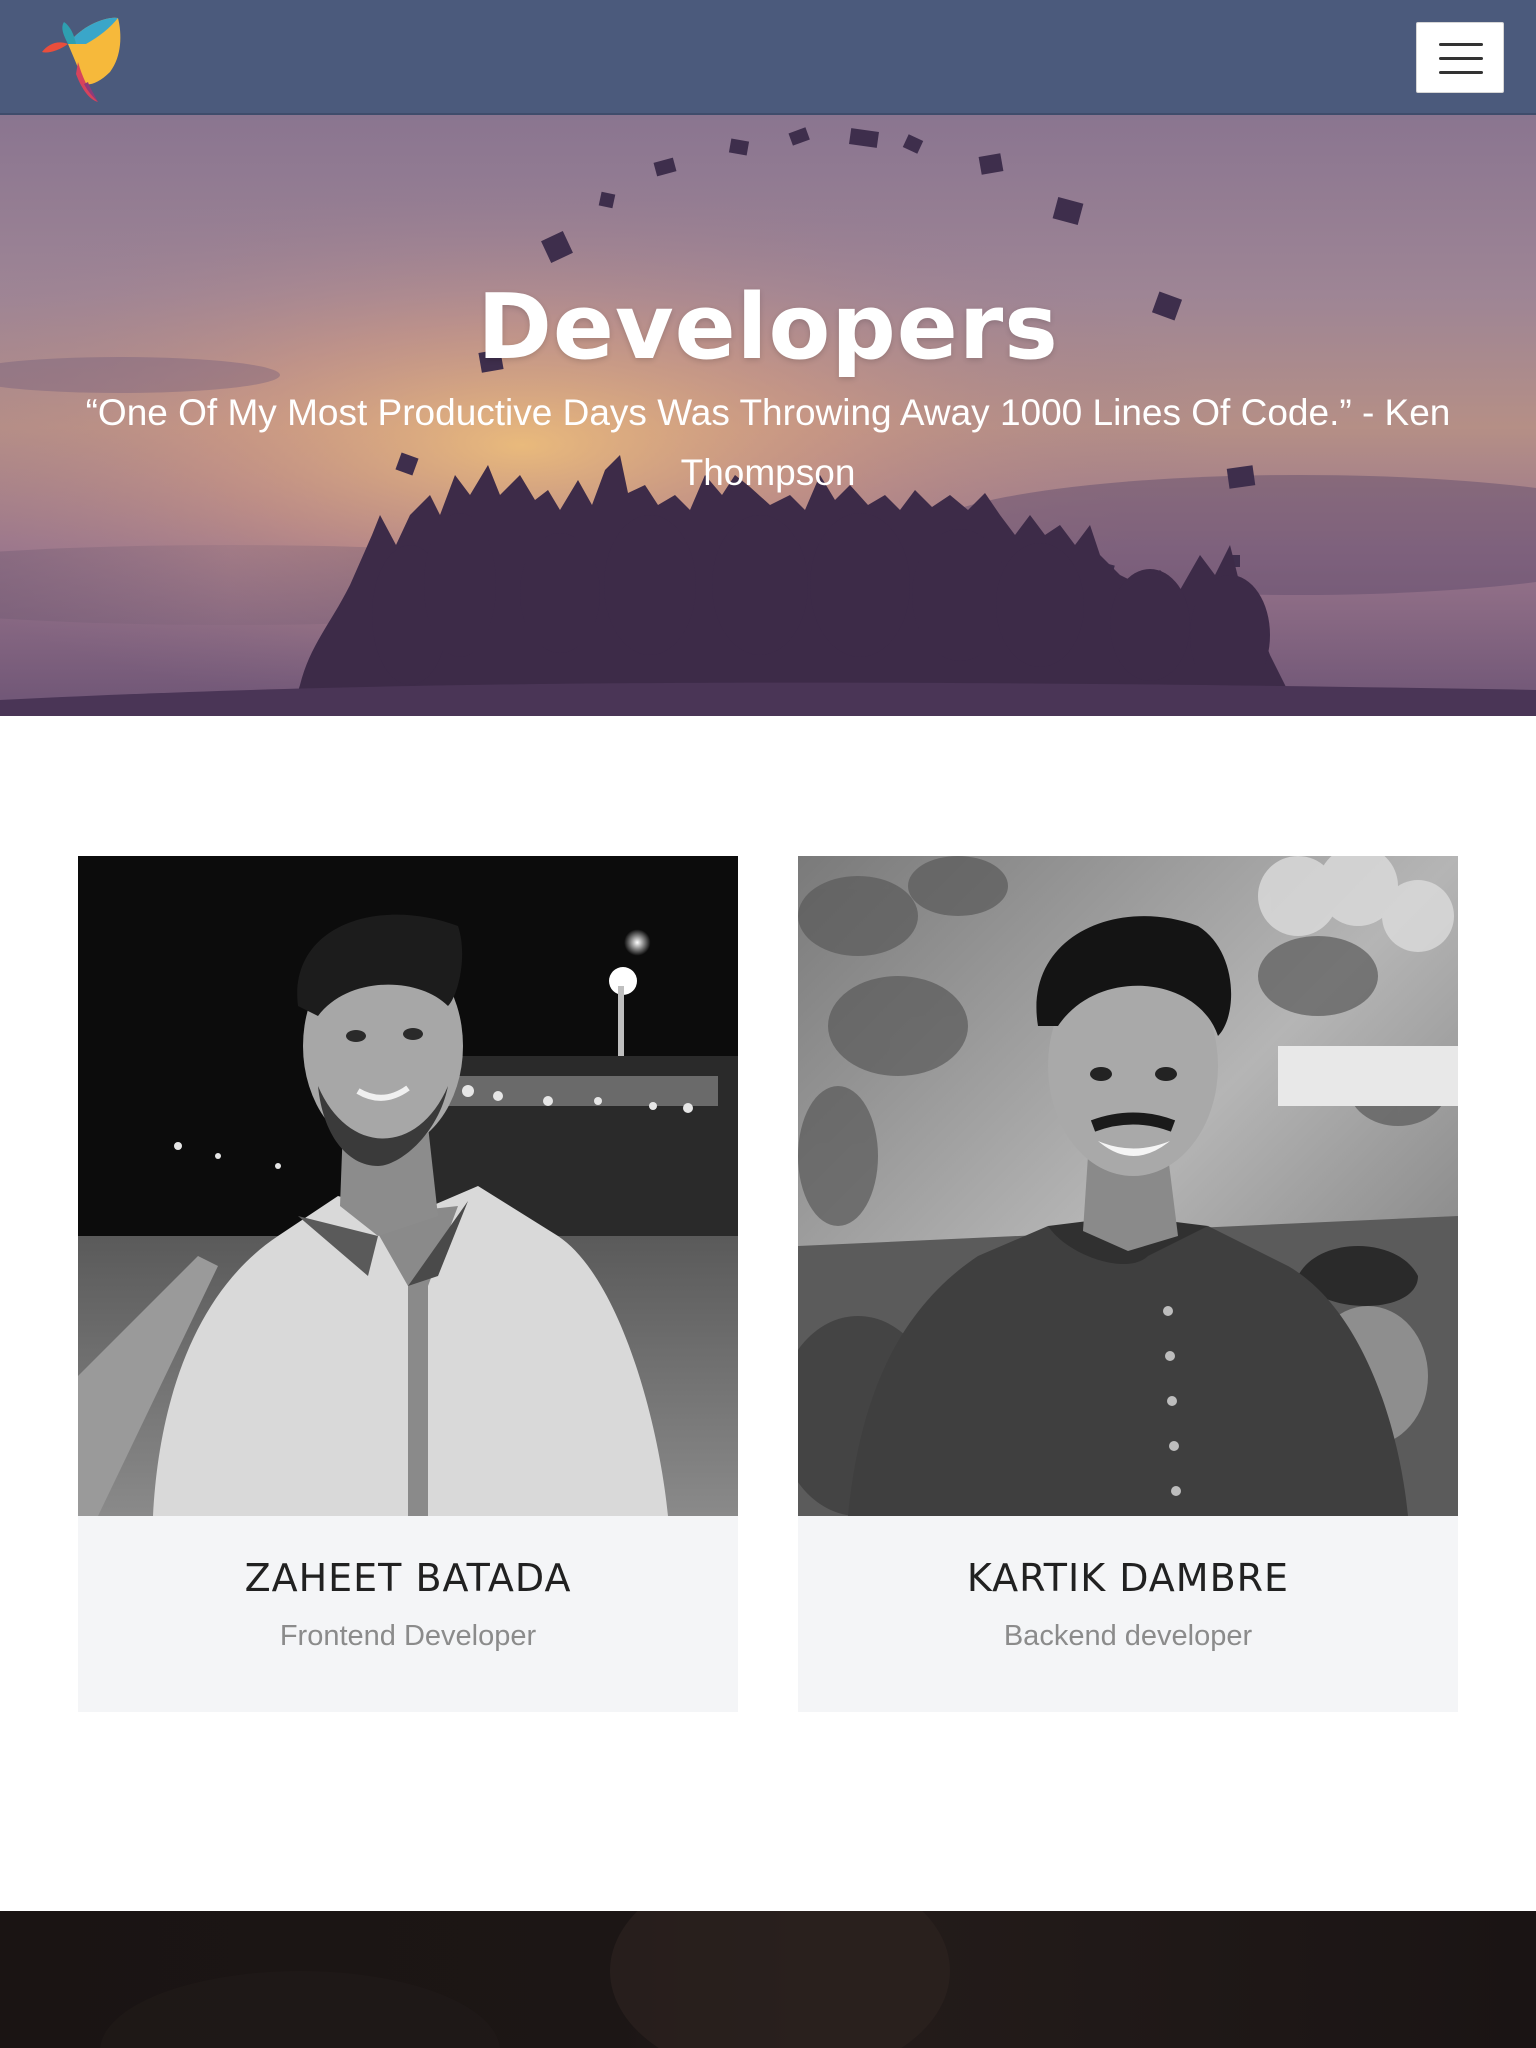  Describe the element at coordinates (81, 59) in the screenshot. I see `butterfly-logo-icon` at that location.